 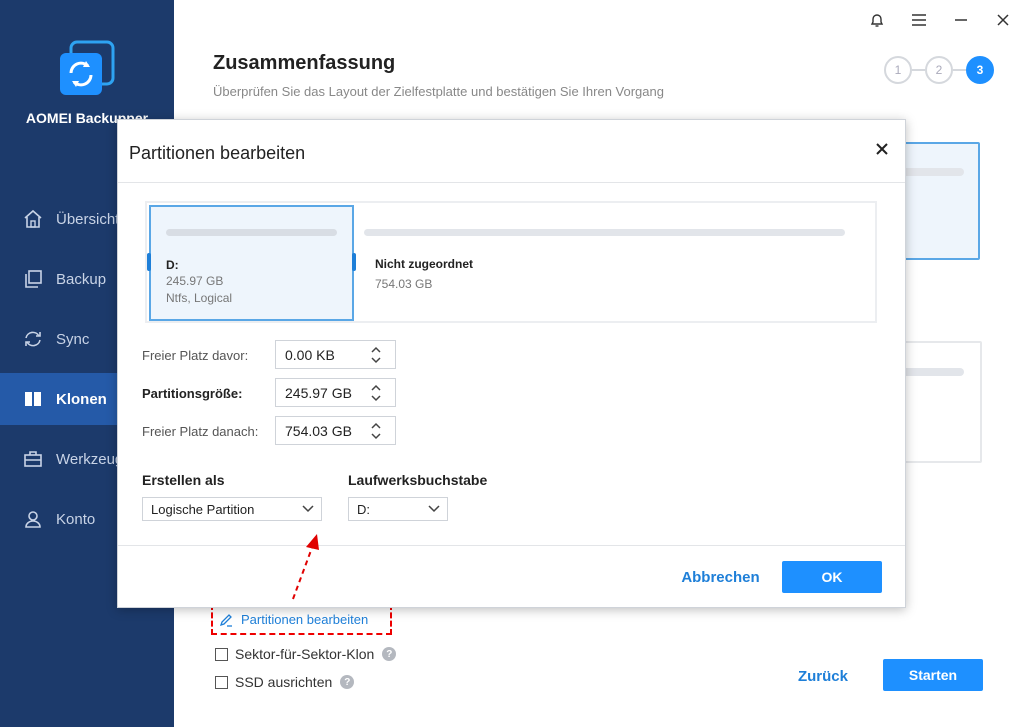 What do you see at coordinates (33, 519) in the screenshot?
I see `user-icon` at bounding box center [33, 519].